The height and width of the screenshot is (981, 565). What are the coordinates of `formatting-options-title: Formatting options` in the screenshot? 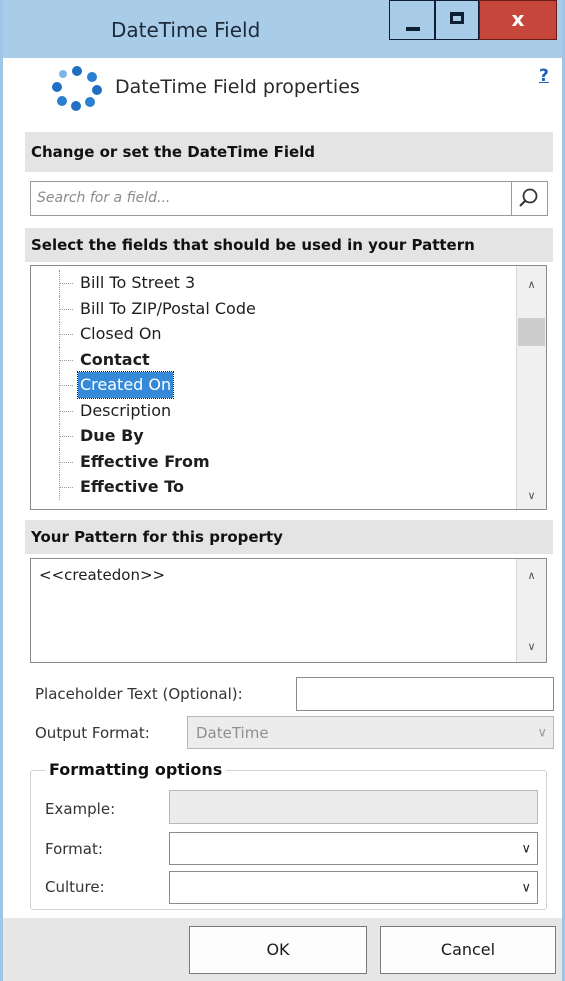 It's located at (136, 769).